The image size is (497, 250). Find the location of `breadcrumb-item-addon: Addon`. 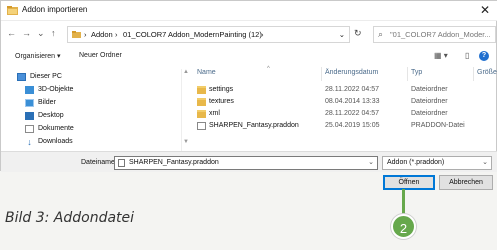

breadcrumb-item-addon: Addon is located at coordinates (102, 34).